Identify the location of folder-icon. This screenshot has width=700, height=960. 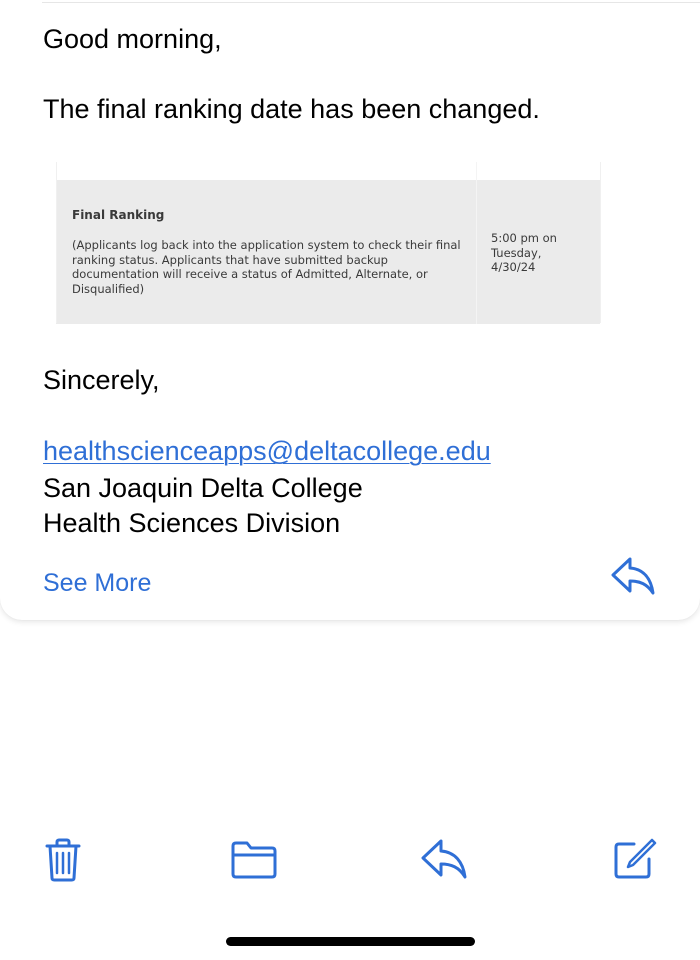
(254, 860).